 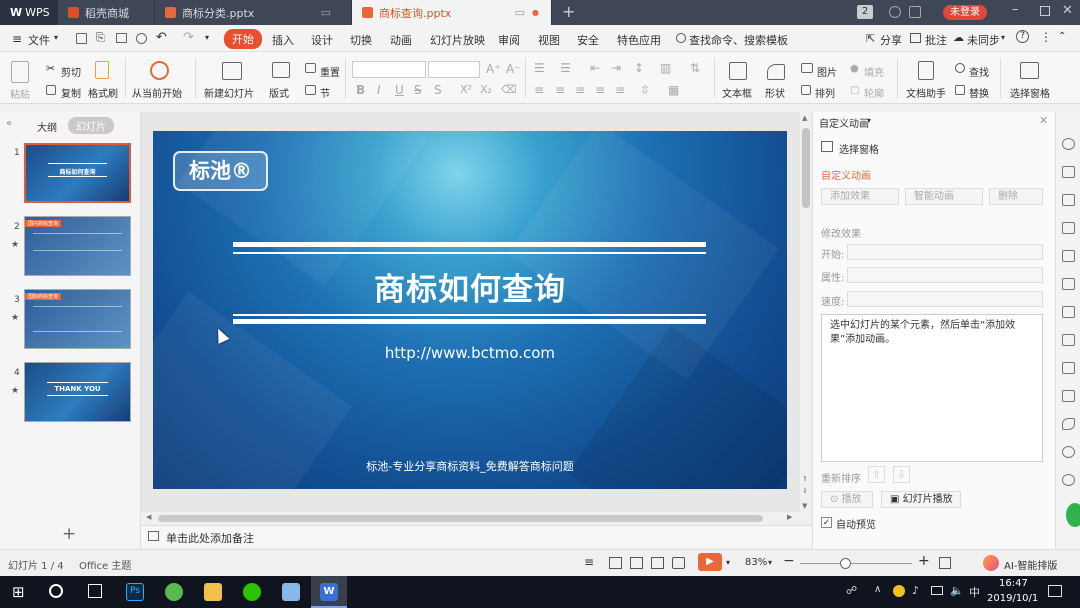 I want to click on star-icon, so click(x=1068, y=144).